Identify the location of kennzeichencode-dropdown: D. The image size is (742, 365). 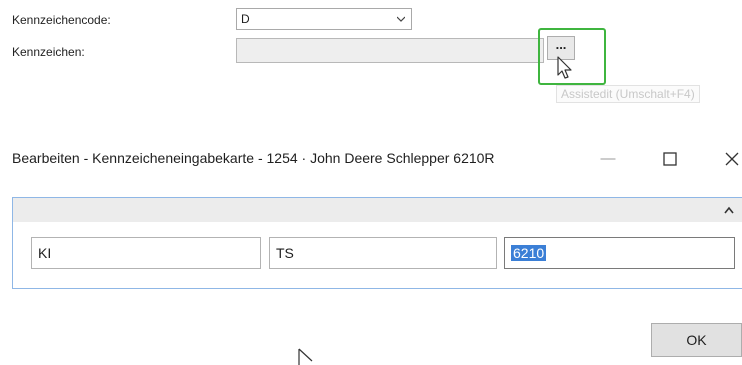
(324, 19).